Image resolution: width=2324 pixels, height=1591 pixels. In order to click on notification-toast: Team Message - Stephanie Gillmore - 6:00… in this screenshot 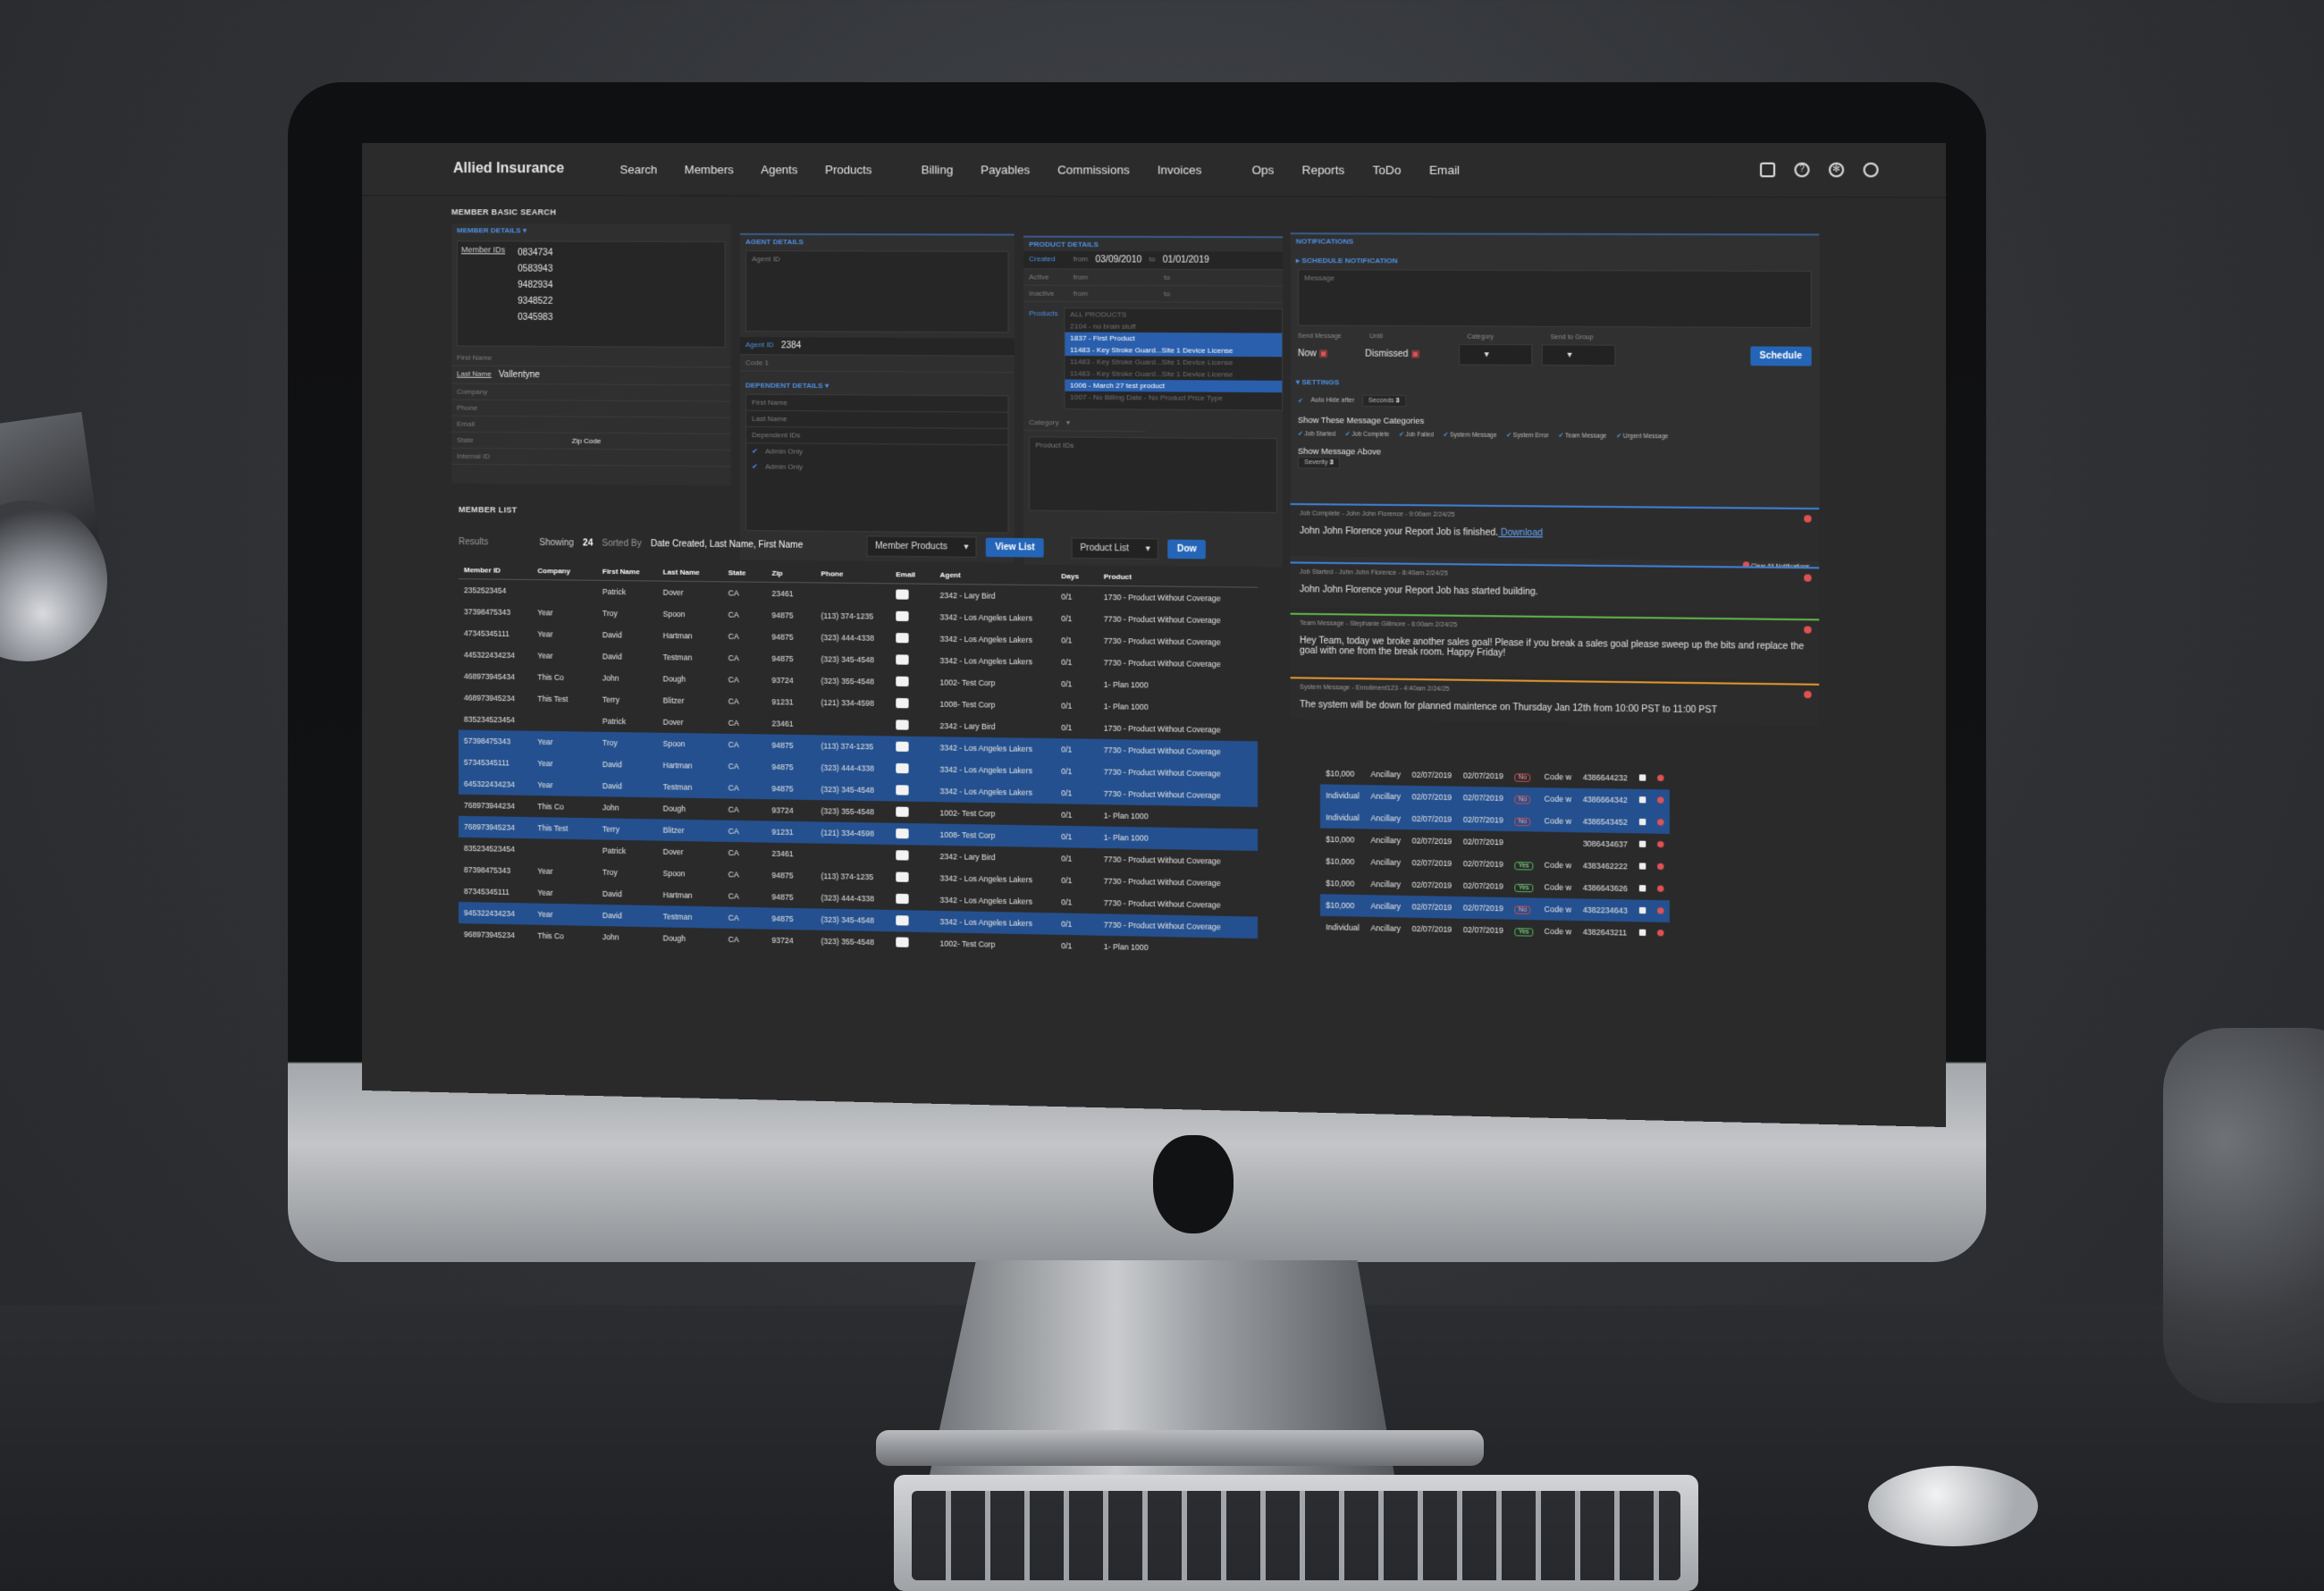, I will do `click(1555, 646)`.